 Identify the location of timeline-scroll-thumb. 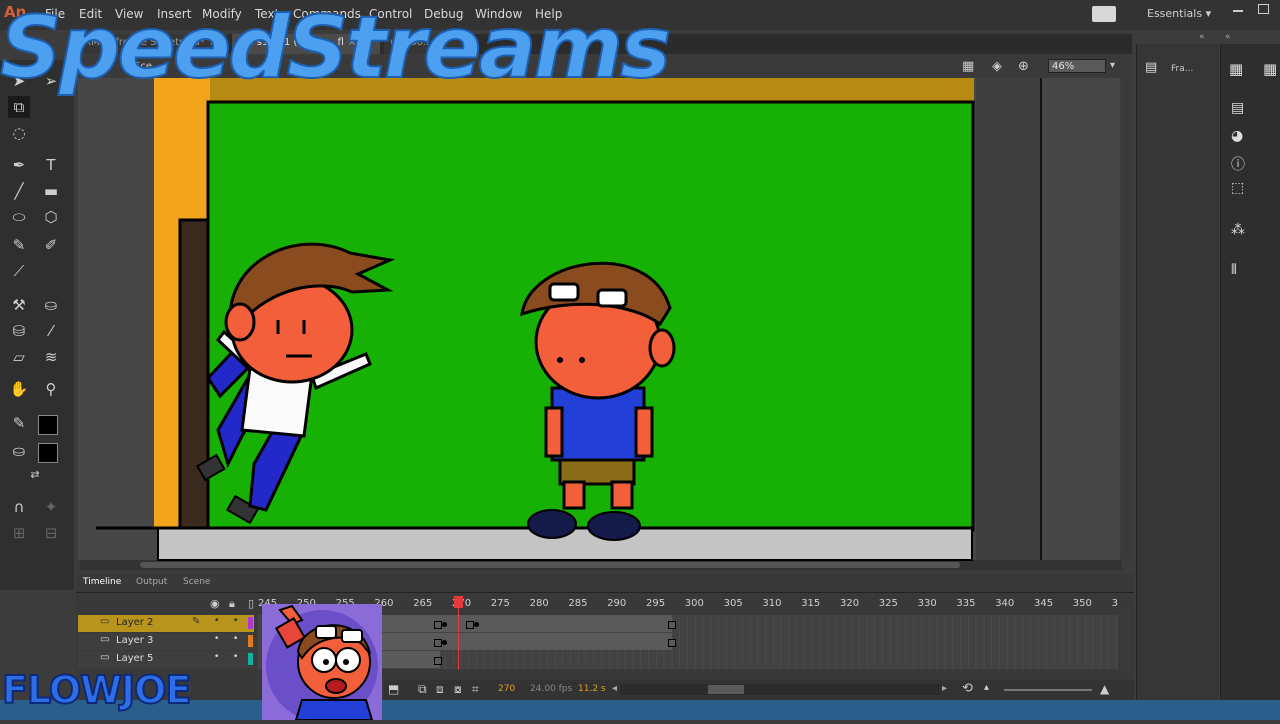
(726, 689).